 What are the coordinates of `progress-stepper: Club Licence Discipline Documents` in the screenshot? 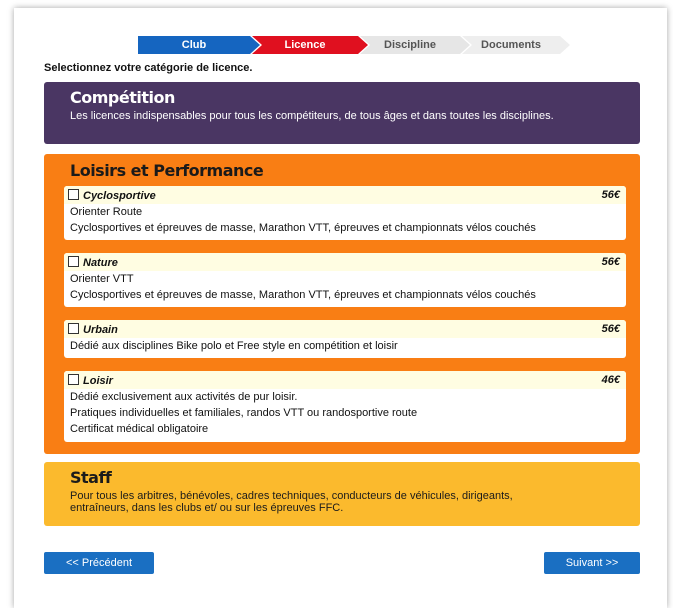 It's located at (350, 45).